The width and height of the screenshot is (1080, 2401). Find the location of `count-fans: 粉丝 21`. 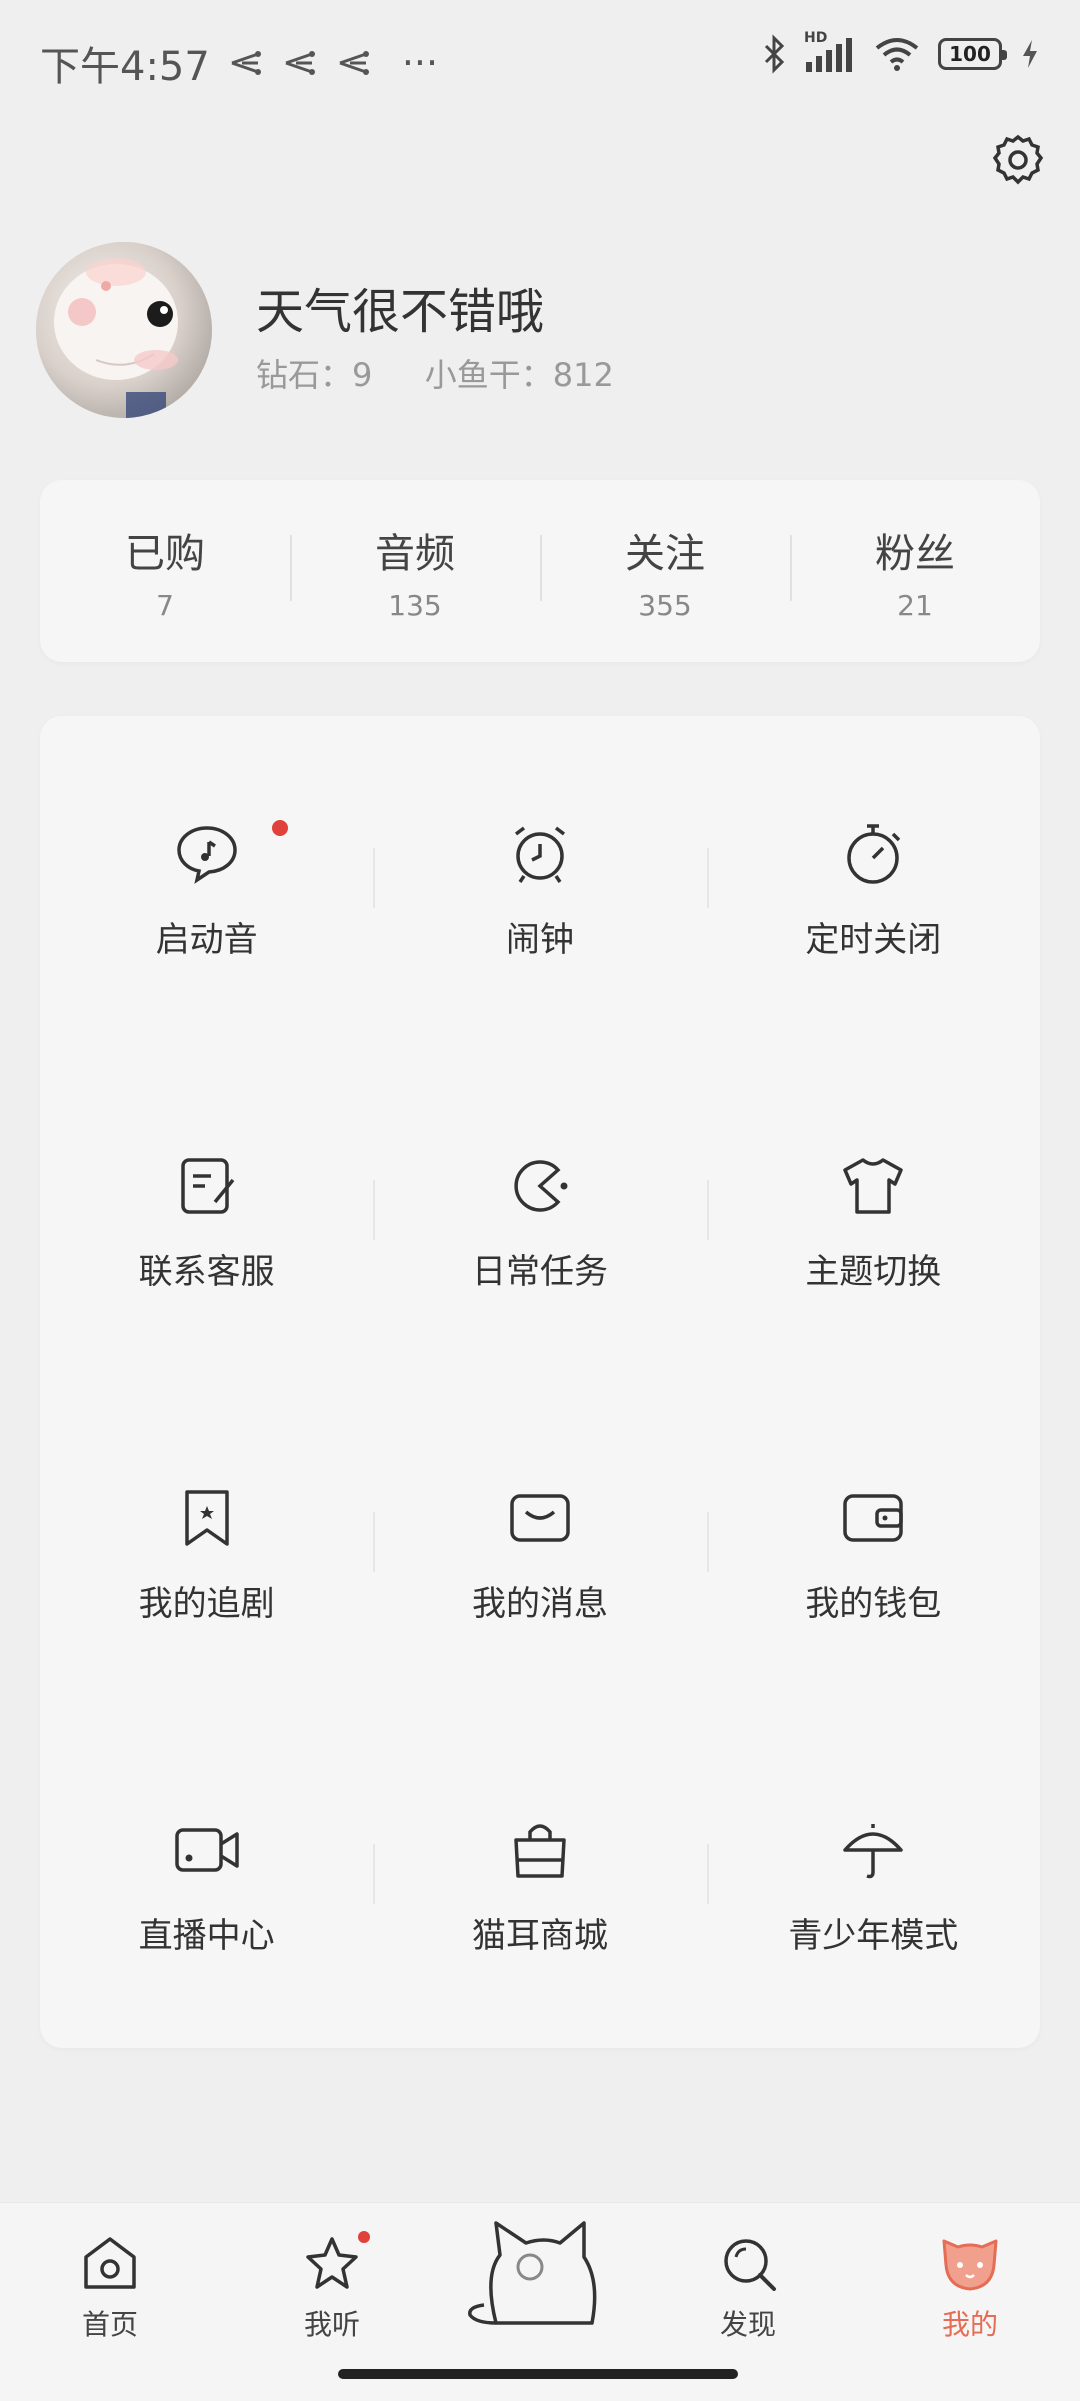

count-fans: 粉丝 21 is located at coordinates (915, 571).